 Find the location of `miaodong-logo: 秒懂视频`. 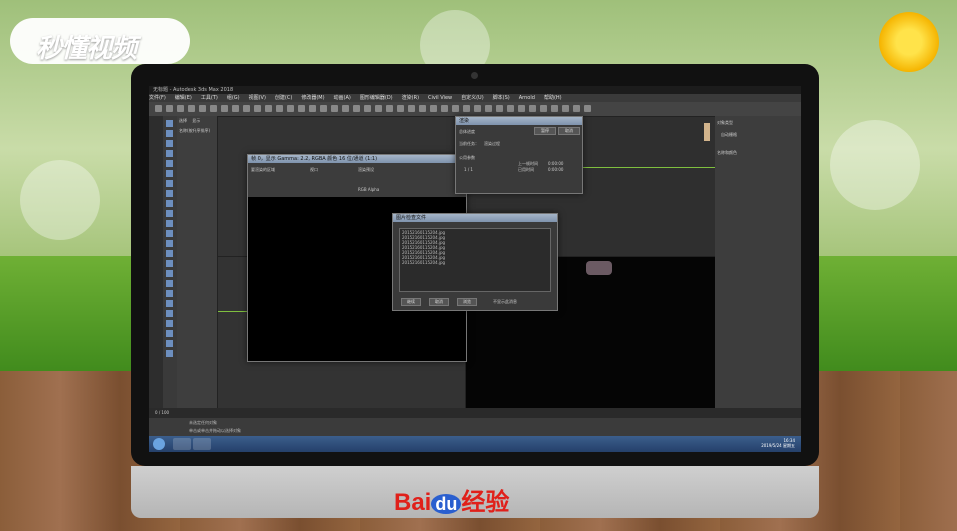

miaodong-logo: 秒懂视频 is located at coordinates (86, 49).